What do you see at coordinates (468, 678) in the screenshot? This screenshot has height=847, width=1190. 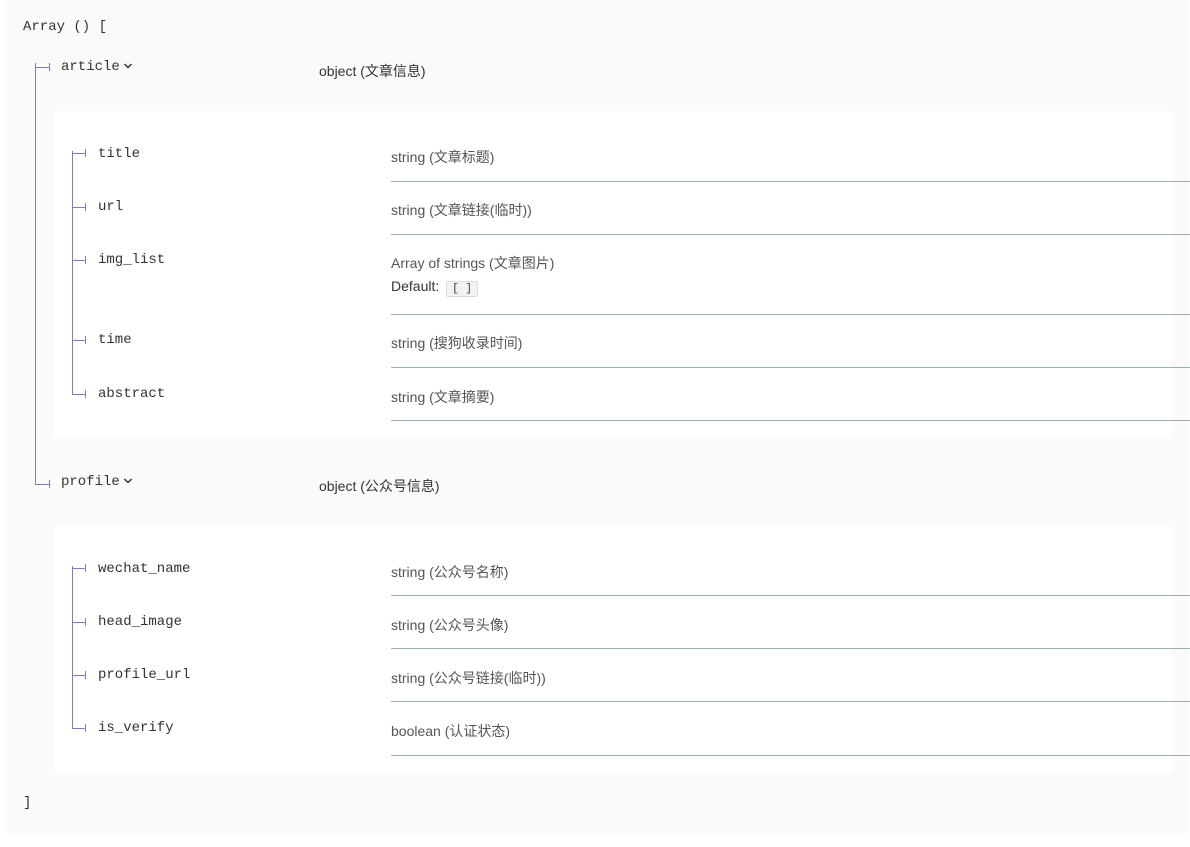 I see `field-profile-url-type: string (公众号链接(临时))` at bounding box center [468, 678].